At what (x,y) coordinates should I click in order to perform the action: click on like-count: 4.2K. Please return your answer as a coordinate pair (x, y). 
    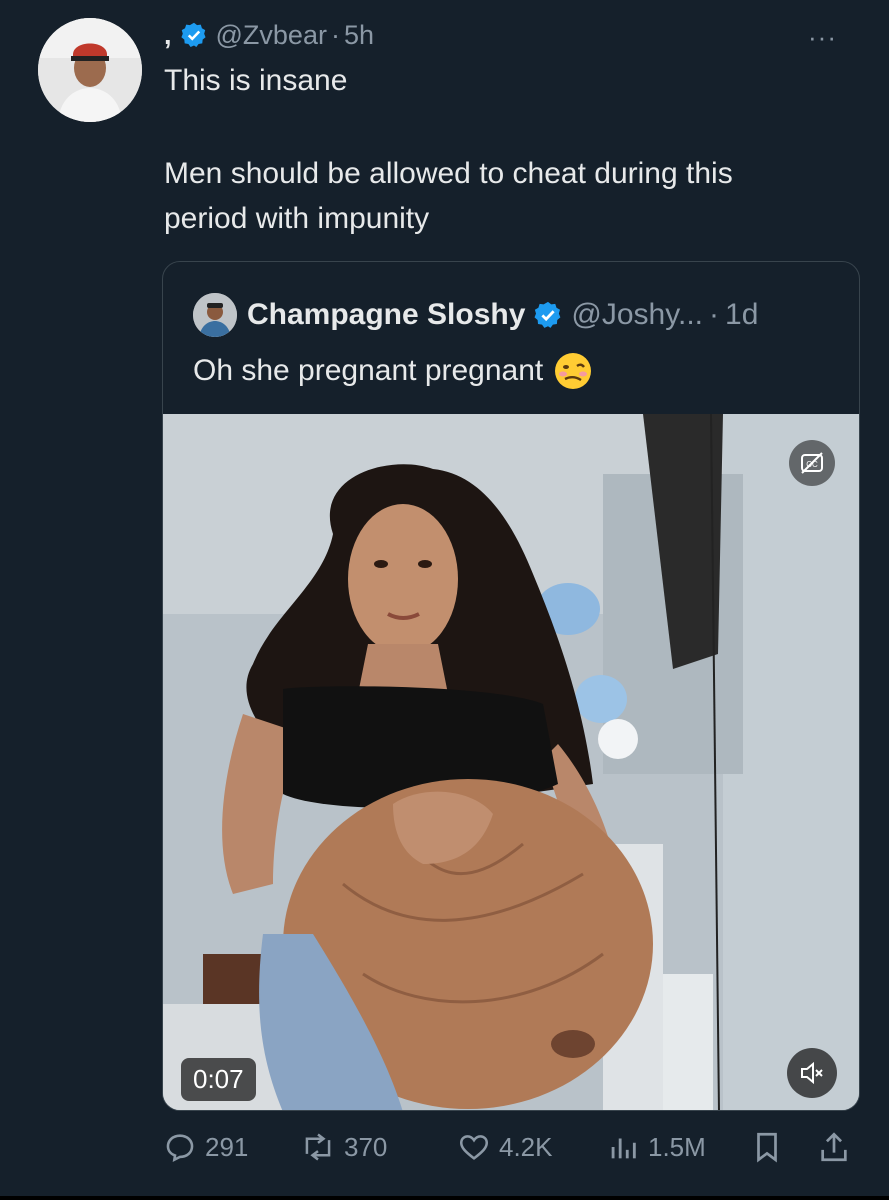
    Looking at the image, I should click on (526, 1146).